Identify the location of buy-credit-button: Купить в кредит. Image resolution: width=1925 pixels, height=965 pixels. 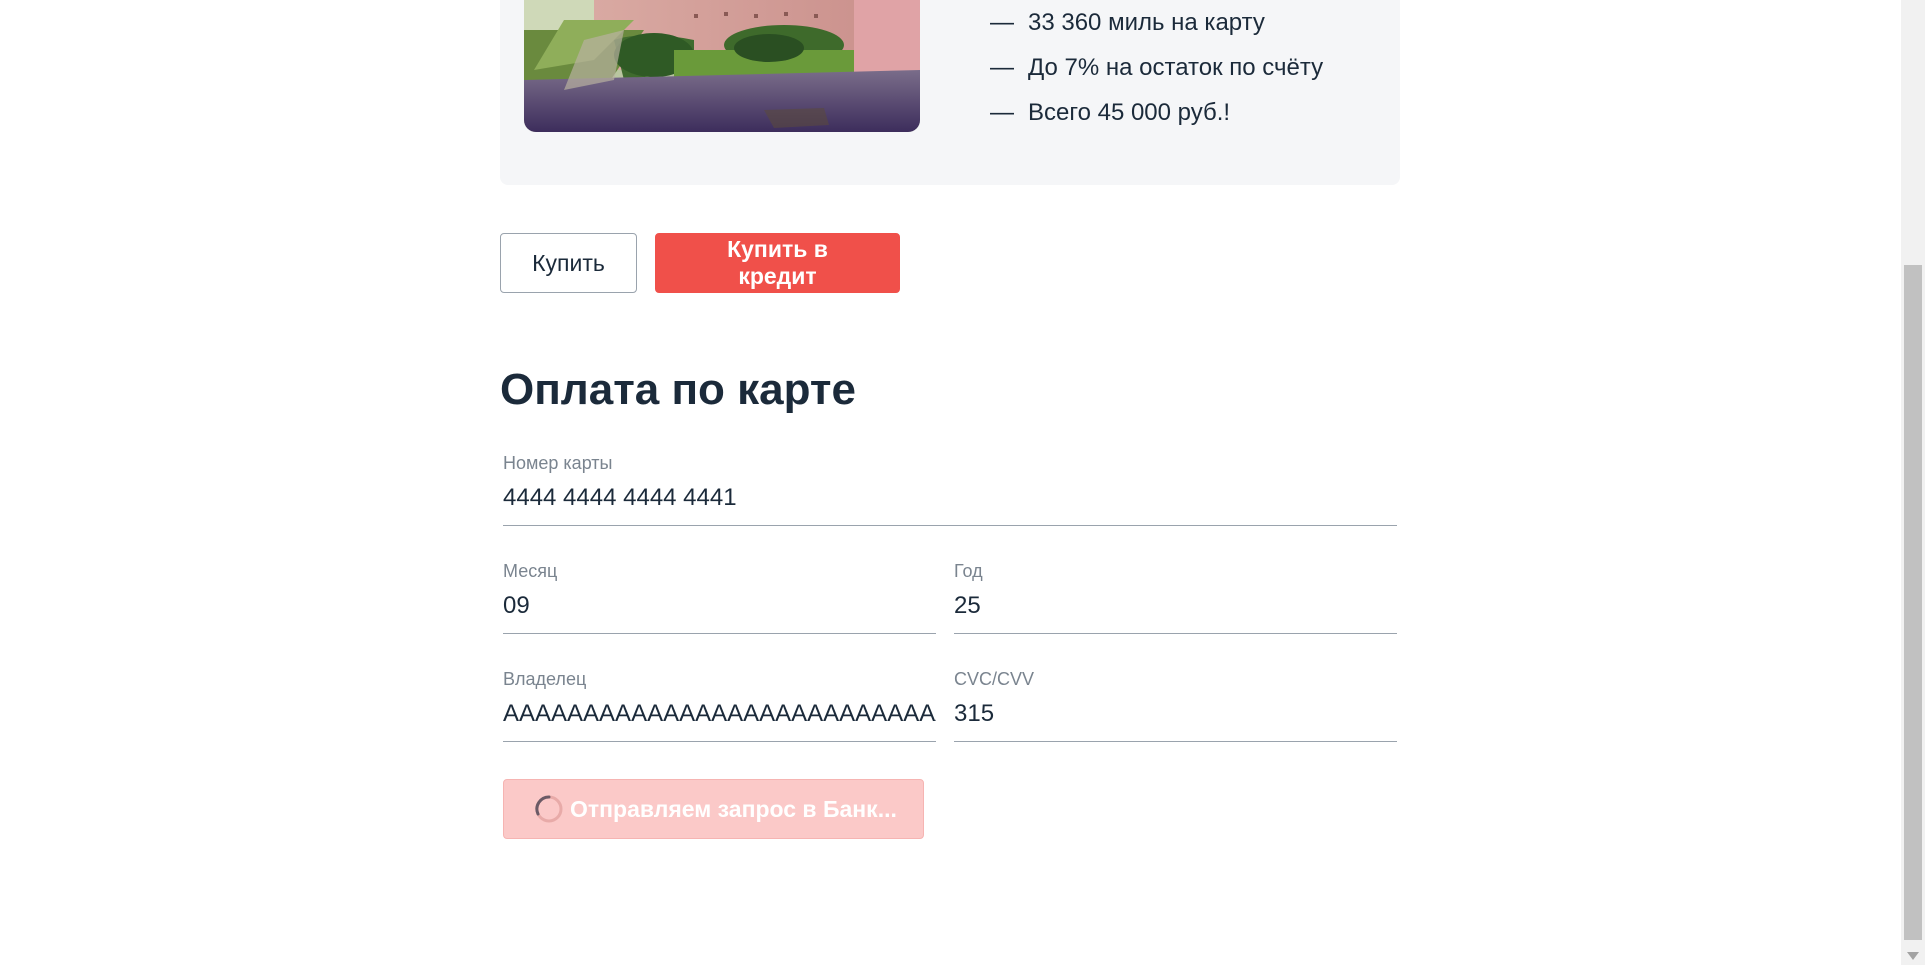
(777, 263).